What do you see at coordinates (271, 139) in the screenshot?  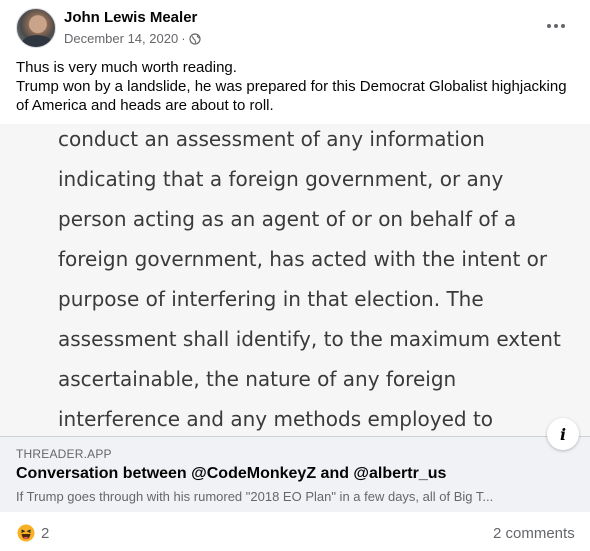 I see `document-line: conduct an assessment of any information` at bounding box center [271, 139].